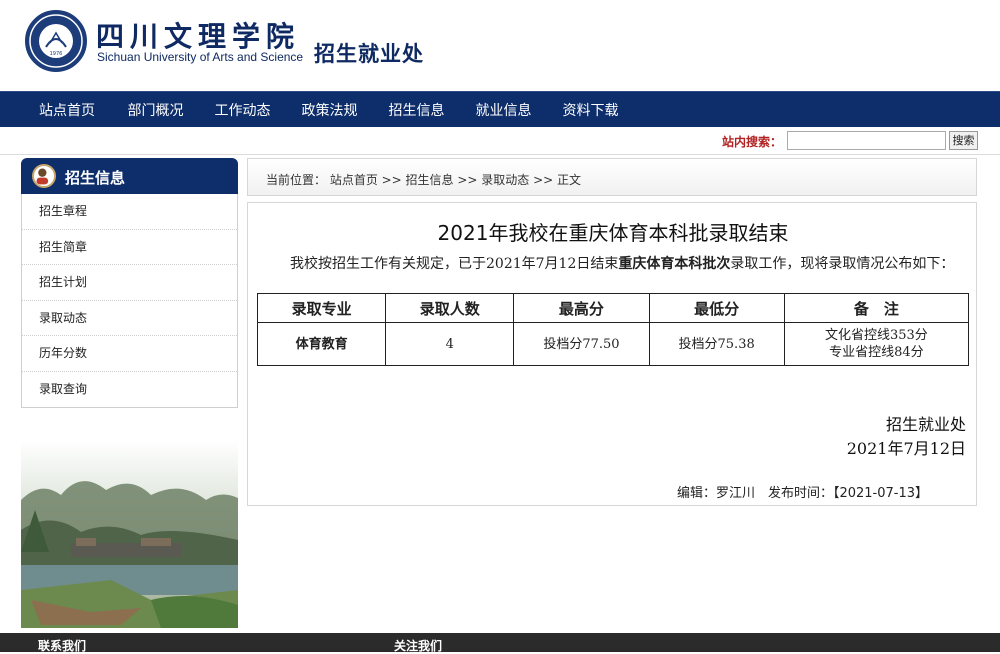 The width and height of the screenshot is (1000, 654). What do you see at coordinates (802, 493) in the screenshot?
I see `article-meta: 编辑：罗江川 发布时间：【2021-07-13】` at bounding box center [802, 493].